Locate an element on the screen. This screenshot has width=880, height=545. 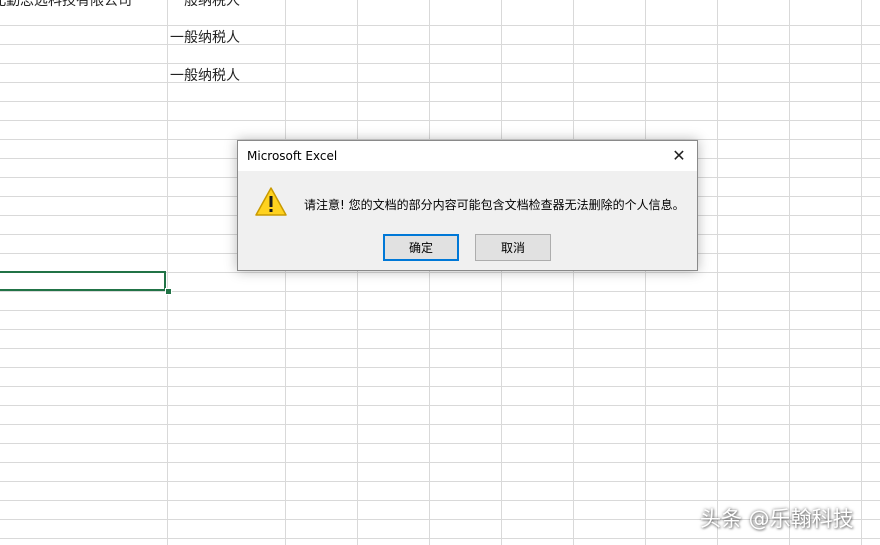
dialog-title: Microsoft Excel is located at coordinates (292, 156).